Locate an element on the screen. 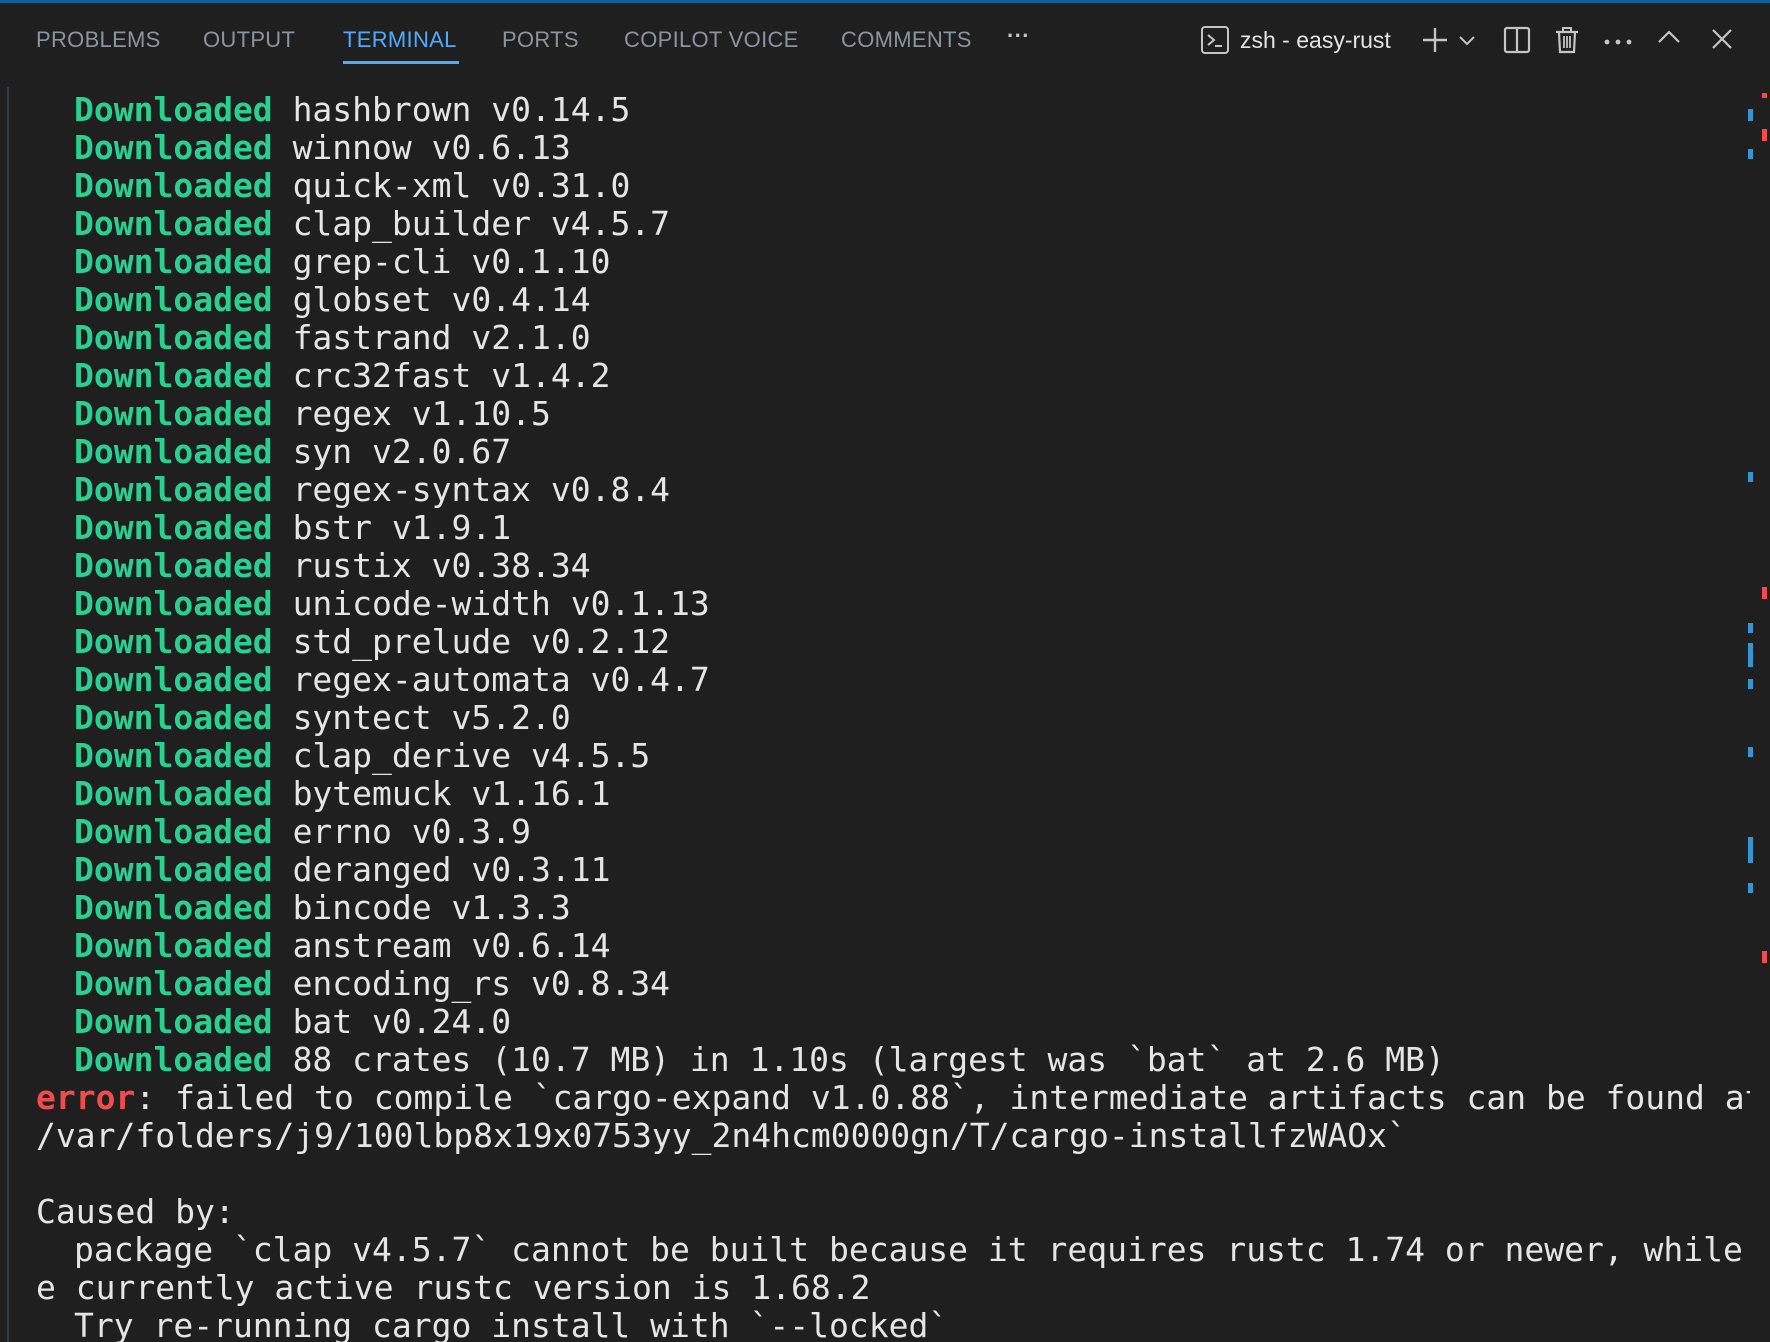  terminal-line: Downloaded bincode v1.3.3 is located at coordinates (322, 907).